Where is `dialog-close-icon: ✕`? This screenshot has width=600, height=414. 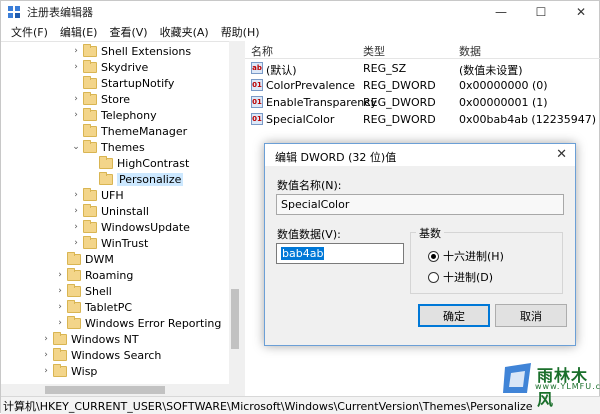
dialog-close-icon: ✕ is located at coordinates (561, 154).